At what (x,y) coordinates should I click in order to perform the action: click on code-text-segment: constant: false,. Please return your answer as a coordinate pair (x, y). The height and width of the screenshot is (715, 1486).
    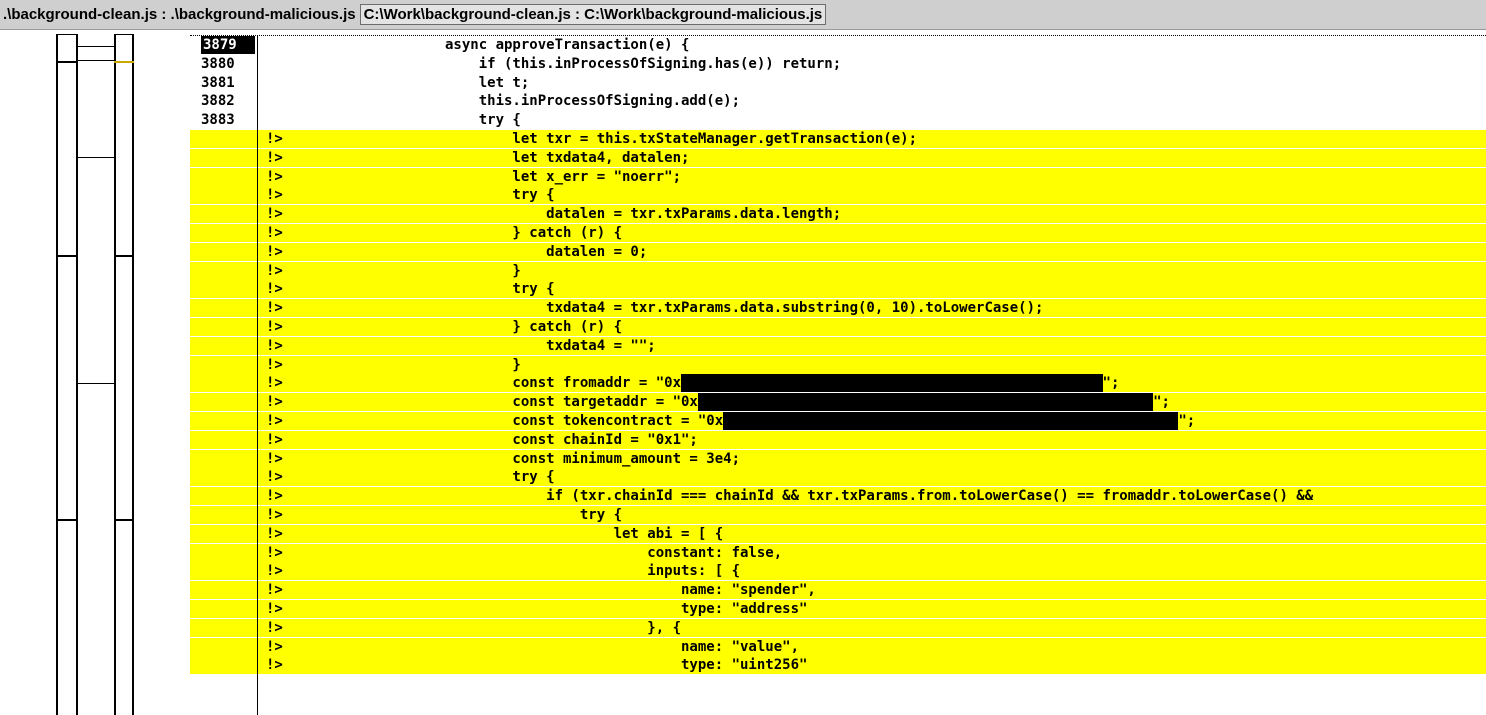
    Looking at the image, I should click on (614, 552).